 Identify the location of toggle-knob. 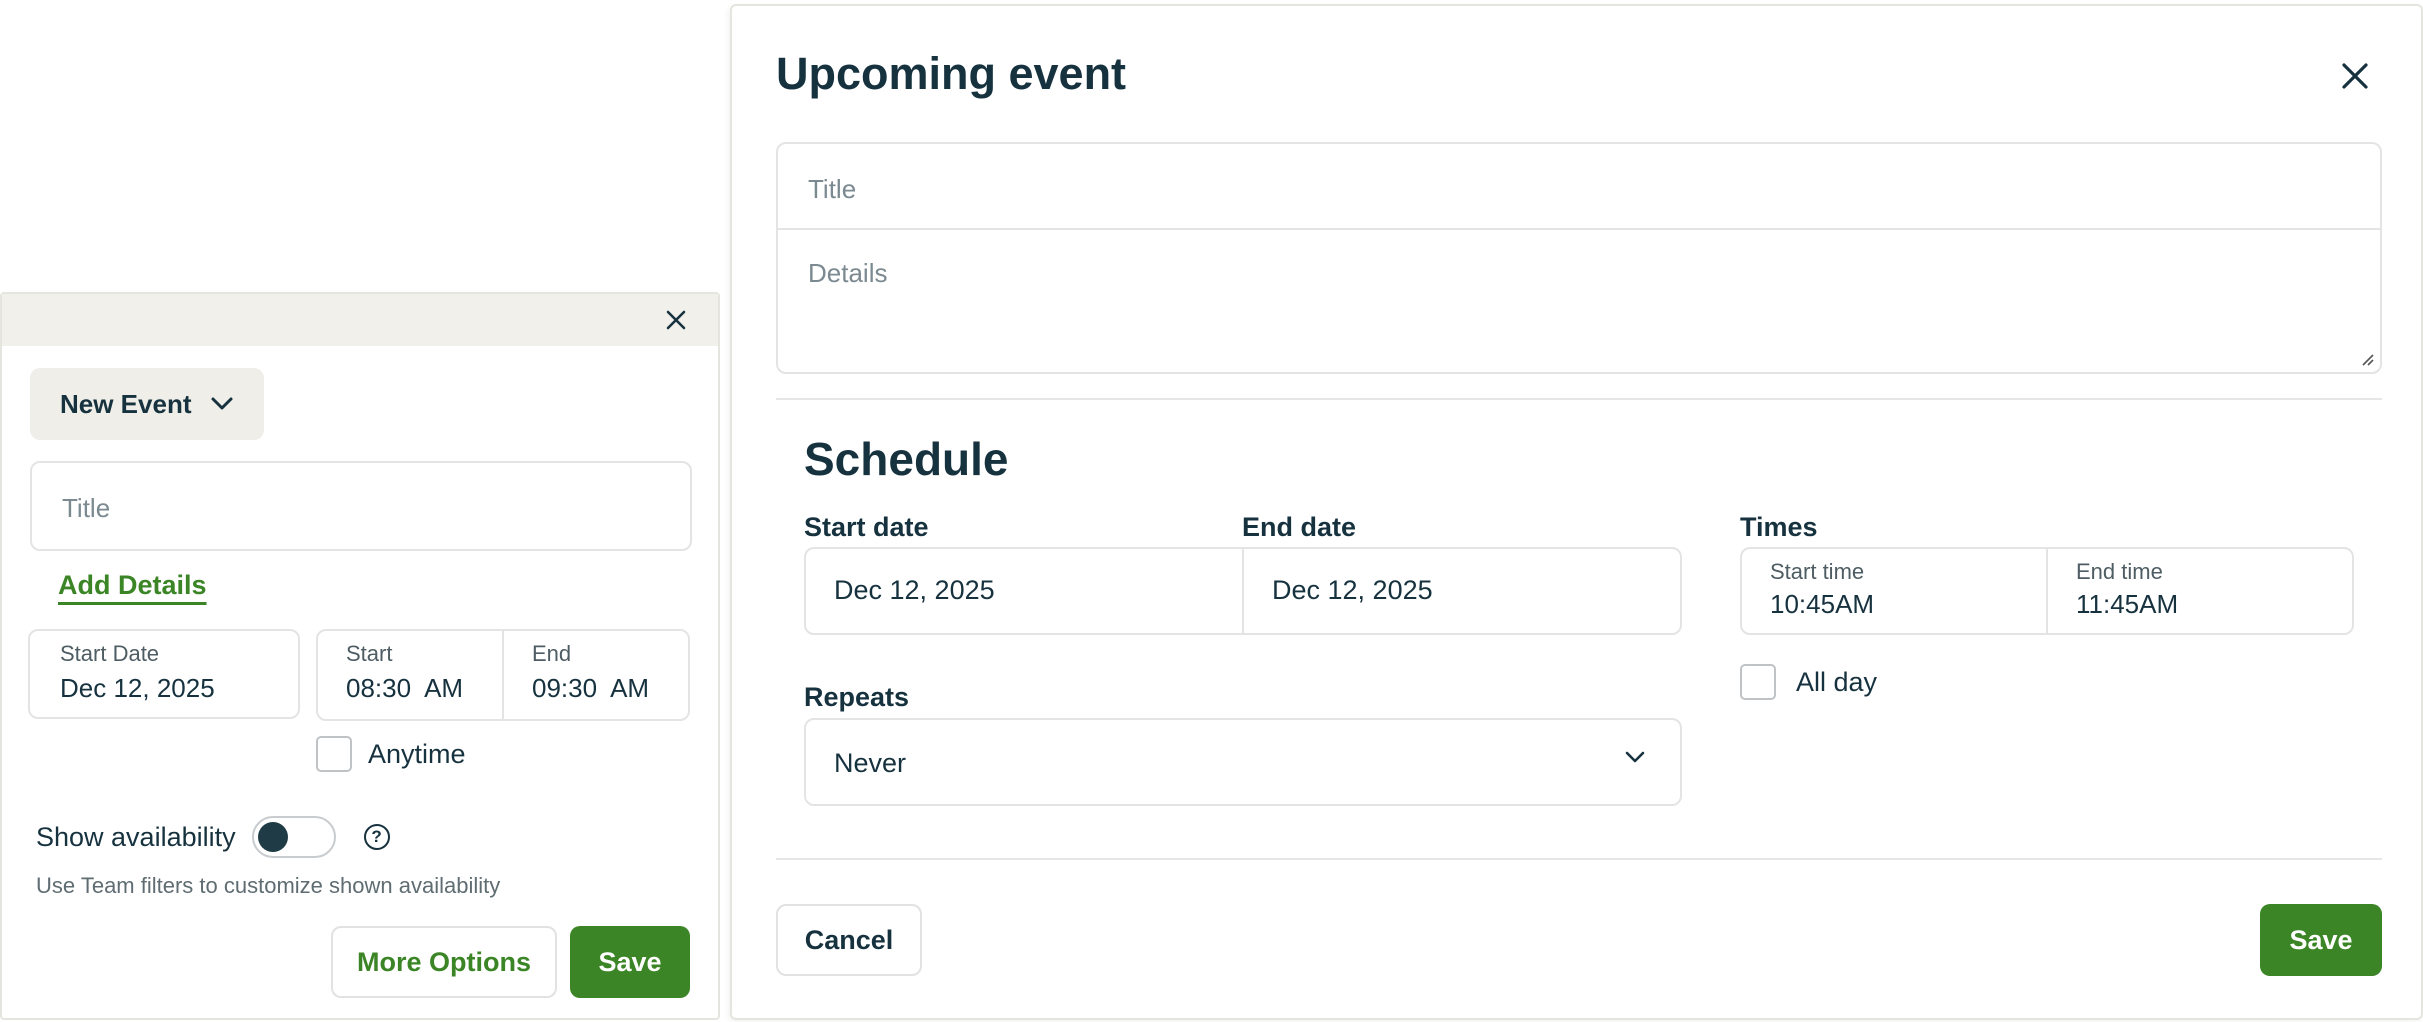
(272, 837).